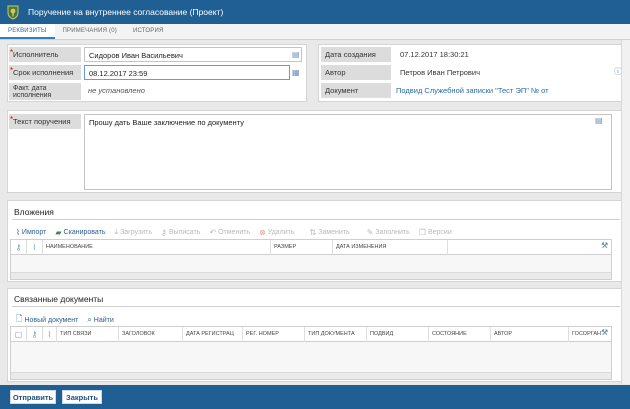 The height and width of the screenshot is (409, 630). I want to click on tab-notes: ПРИМЕЧАНИЯ (0), so click(90, 31).